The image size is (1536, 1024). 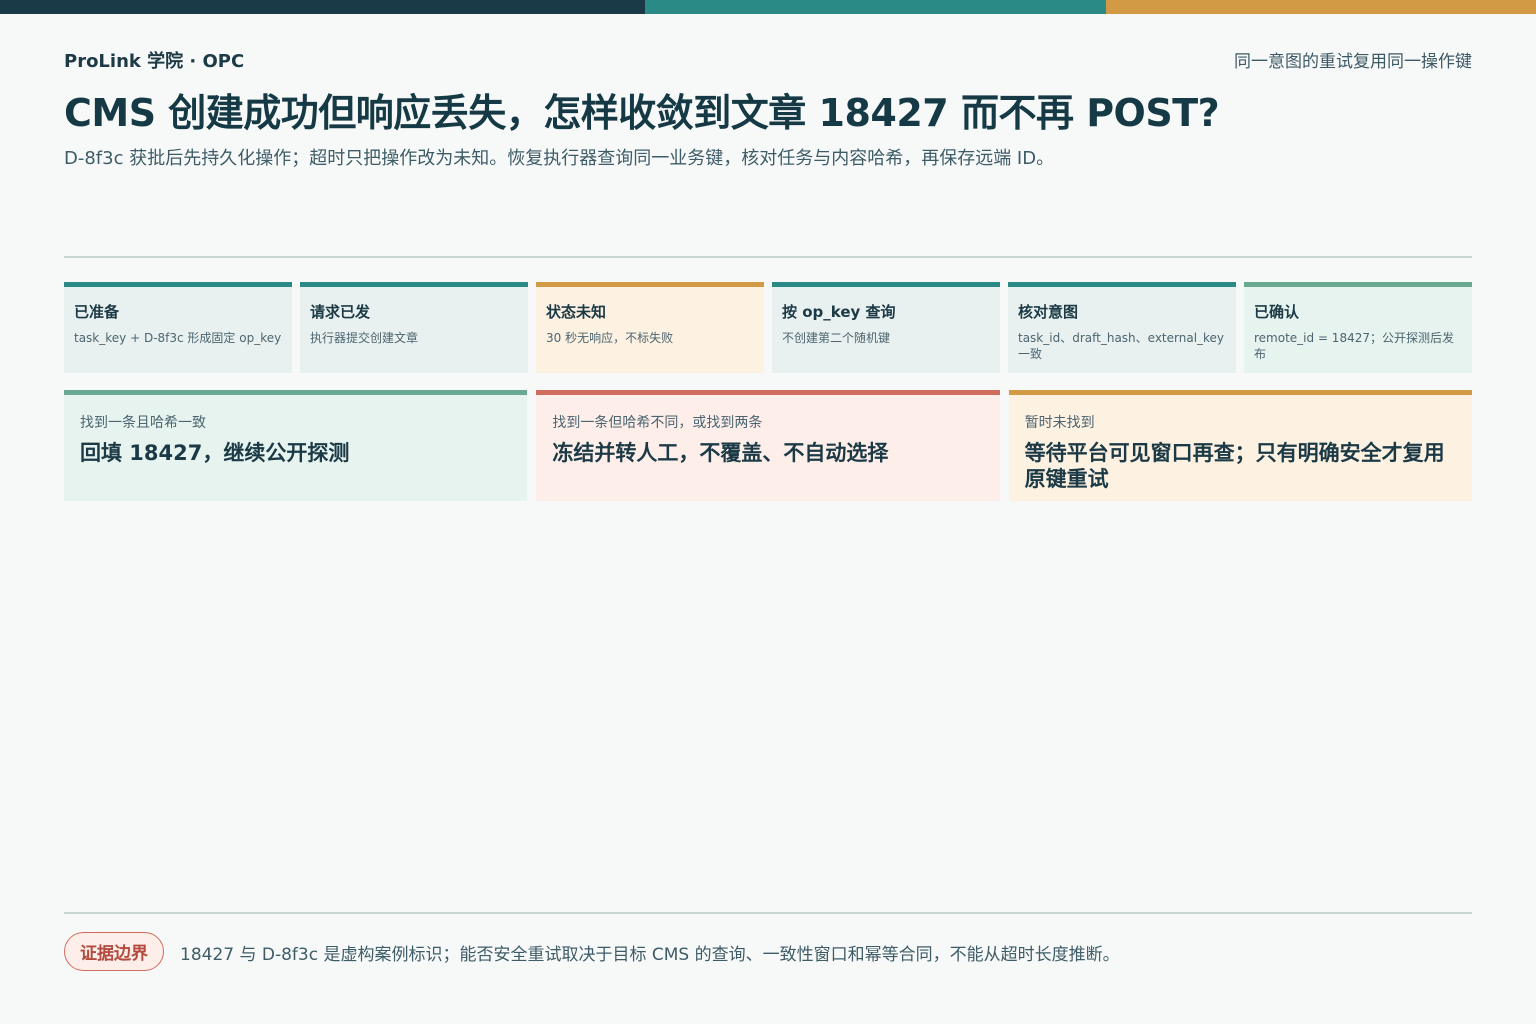 I want to click on step-title: 状态未知, so click(x=576, y=312).